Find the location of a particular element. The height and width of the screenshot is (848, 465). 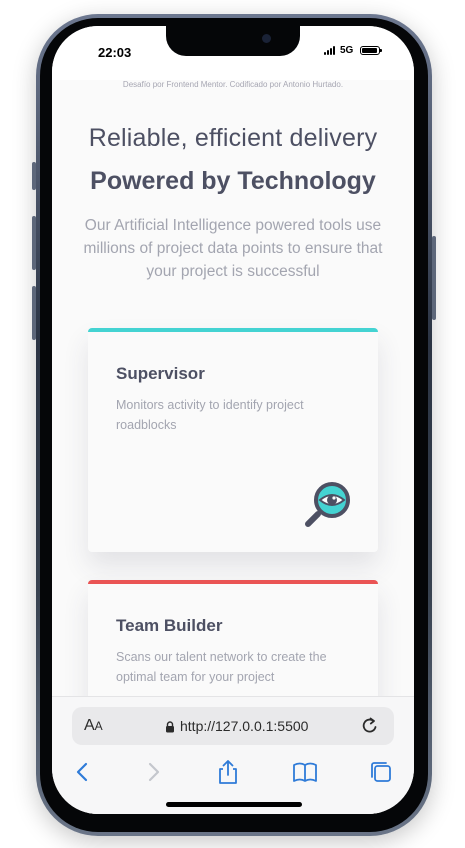

text-size-button: AA is located at coordinates (93, 726).